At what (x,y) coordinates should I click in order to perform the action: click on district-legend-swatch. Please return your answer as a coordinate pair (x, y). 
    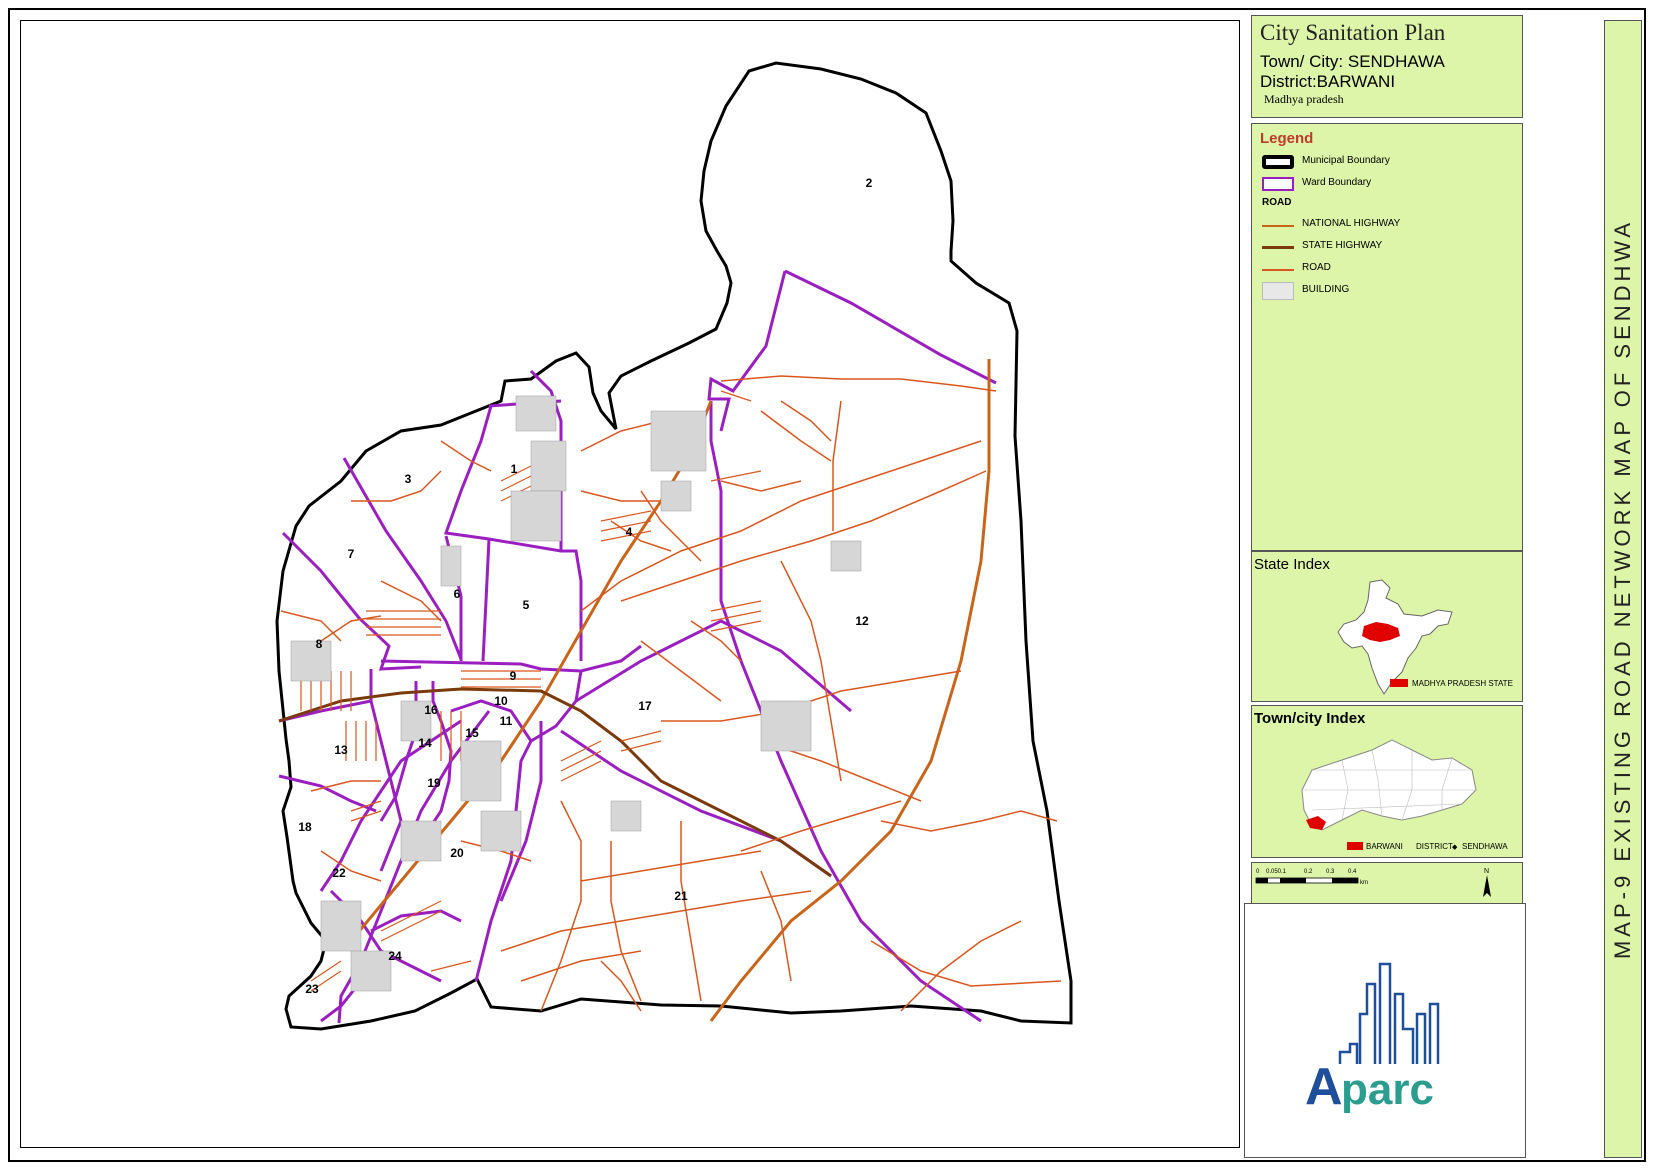
    Looking at the image, I should click on (1355, 846).